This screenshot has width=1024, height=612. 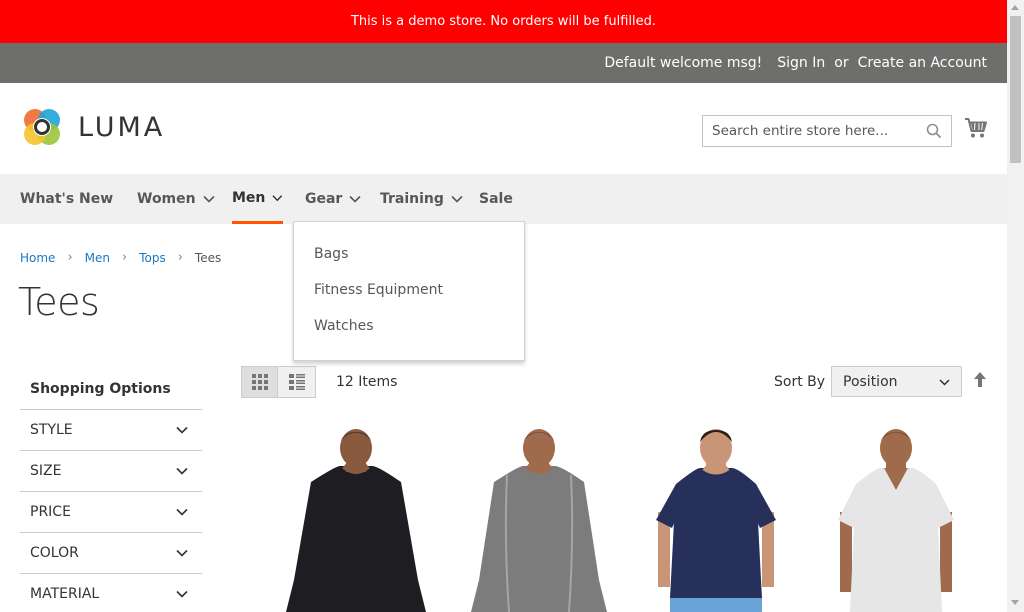 What do you see at coordinates (65, 594) in the screenshot?
I see `filter-label: MATERIAL` at bounding box center [65, 594].